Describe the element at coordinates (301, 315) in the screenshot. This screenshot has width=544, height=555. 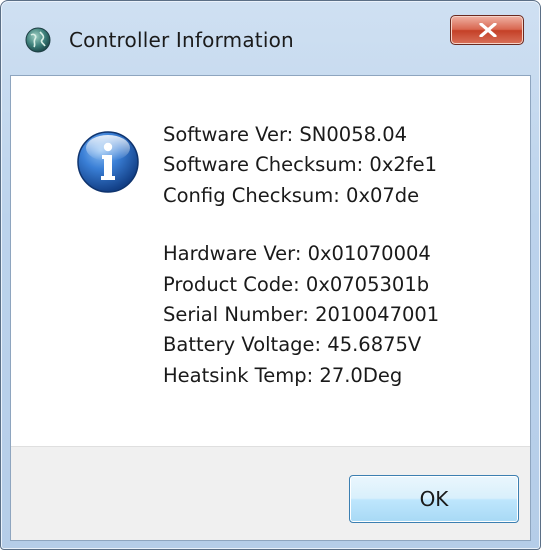
I see `serial-number: Serial Number: 2010047001` at that location.